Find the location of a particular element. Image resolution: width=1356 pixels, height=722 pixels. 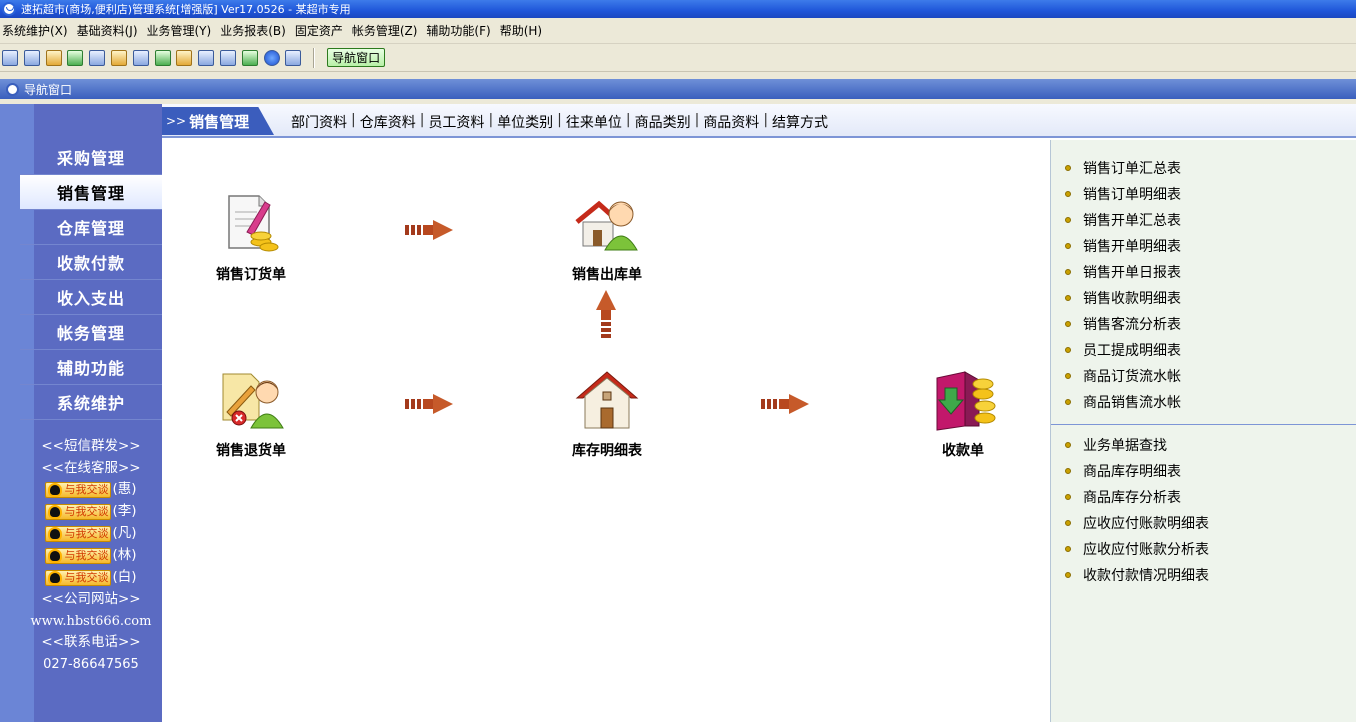

quick-link-product: 商品资料 is located at coordinates (731, 122).